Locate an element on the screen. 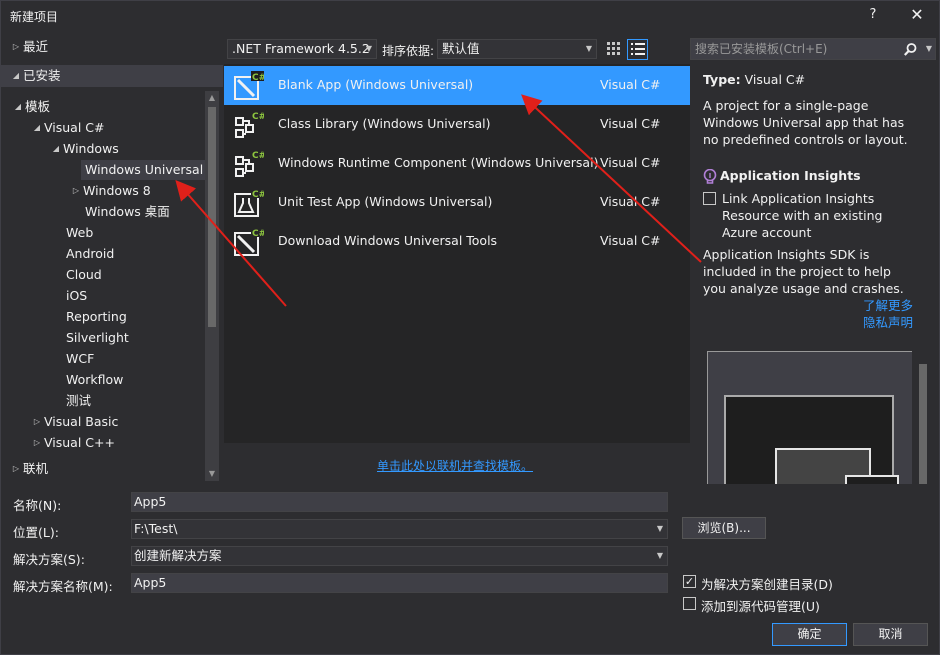 This screenshot has width=940, height=655. solution-dropdown: 创建新解决方案 ▼ is located at coordinates (399, 556).